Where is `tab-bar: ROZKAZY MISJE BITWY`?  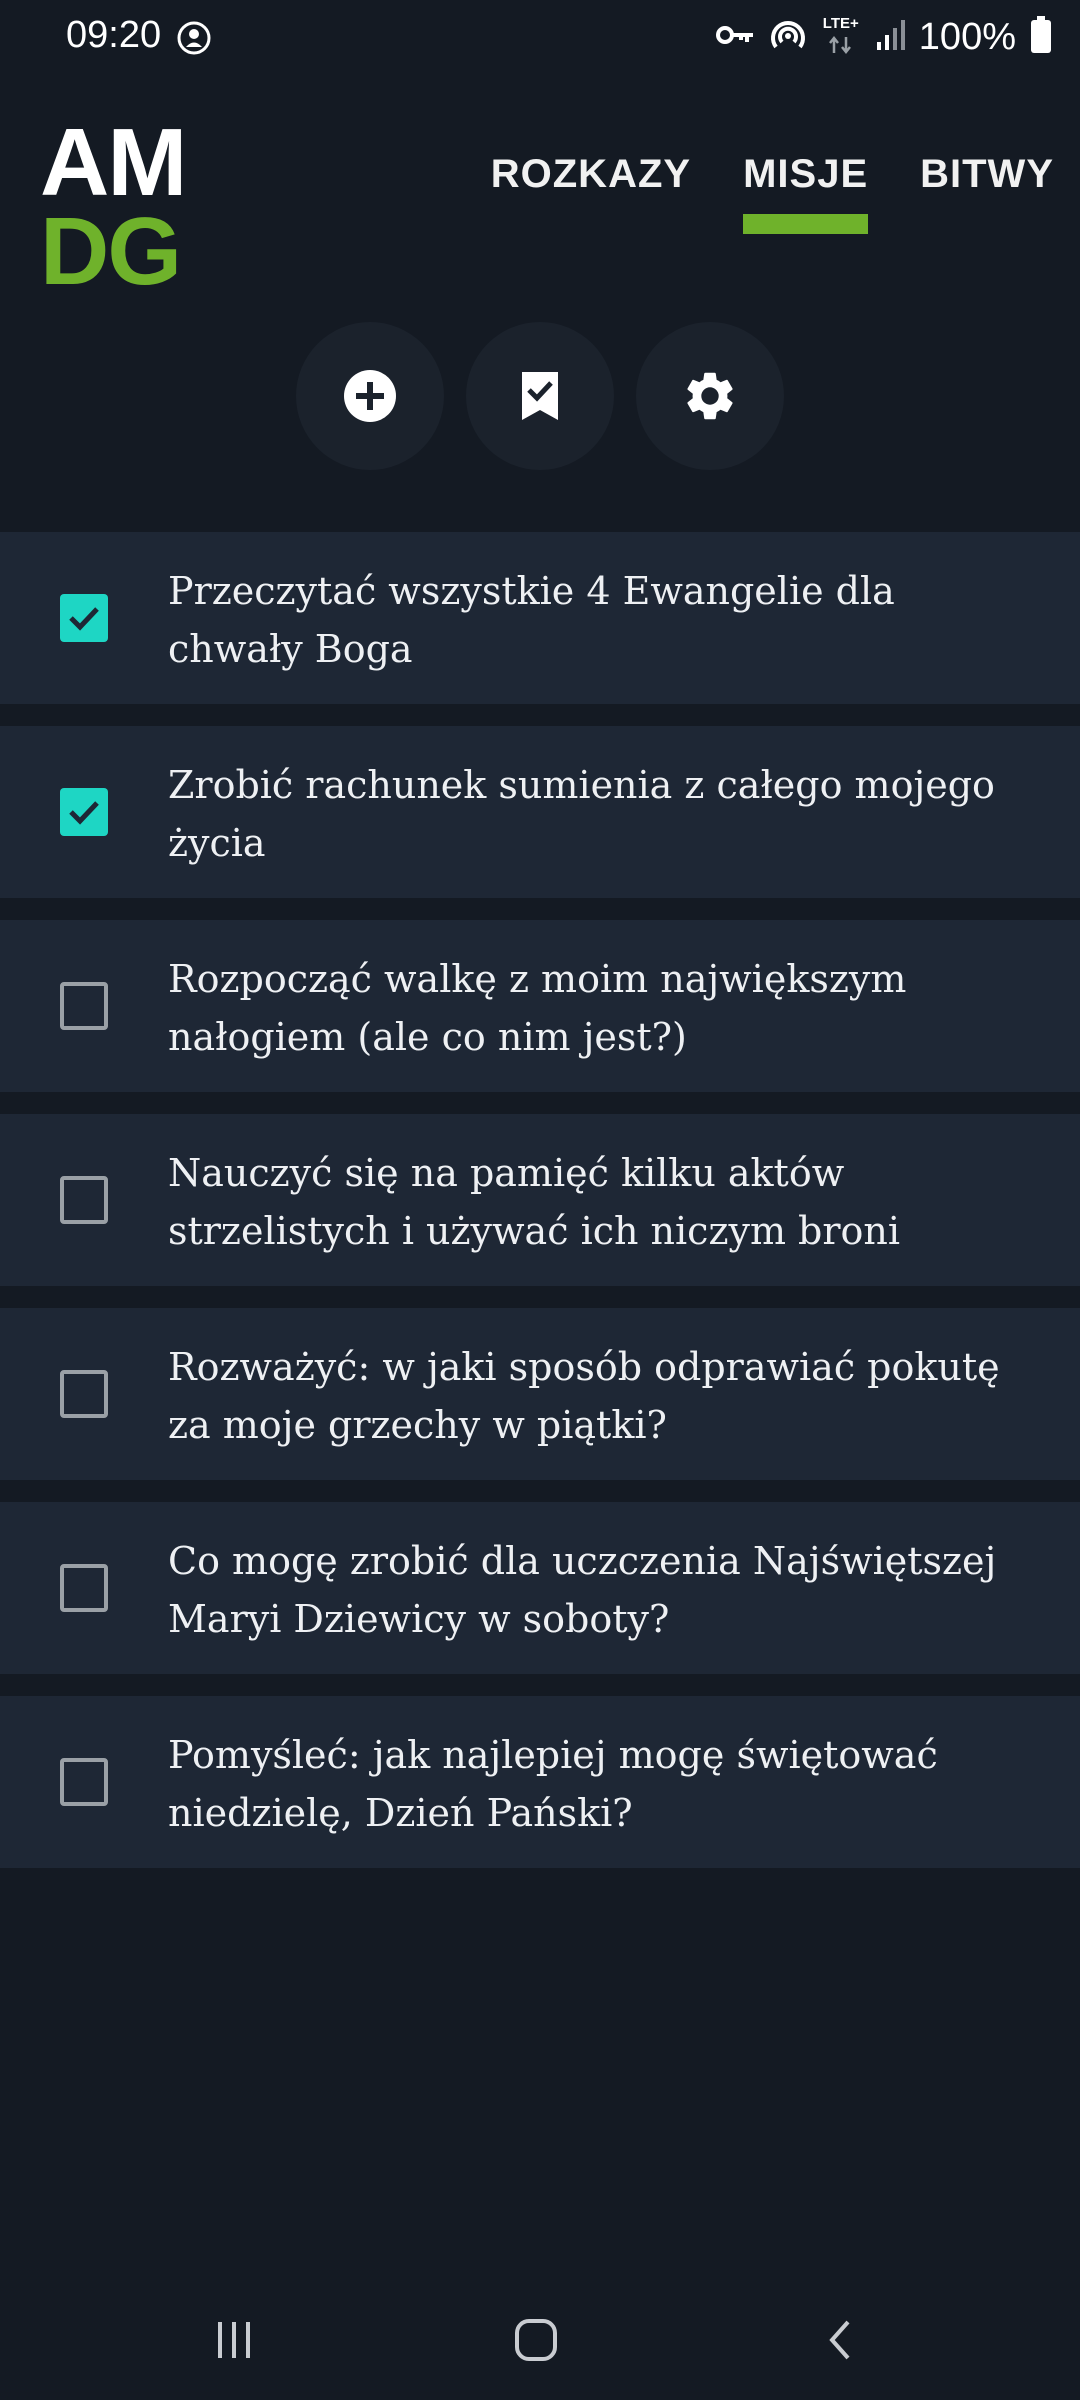
tab-bar: ROZKAZY MISJE BITWY is located at coordinates (772, 190).